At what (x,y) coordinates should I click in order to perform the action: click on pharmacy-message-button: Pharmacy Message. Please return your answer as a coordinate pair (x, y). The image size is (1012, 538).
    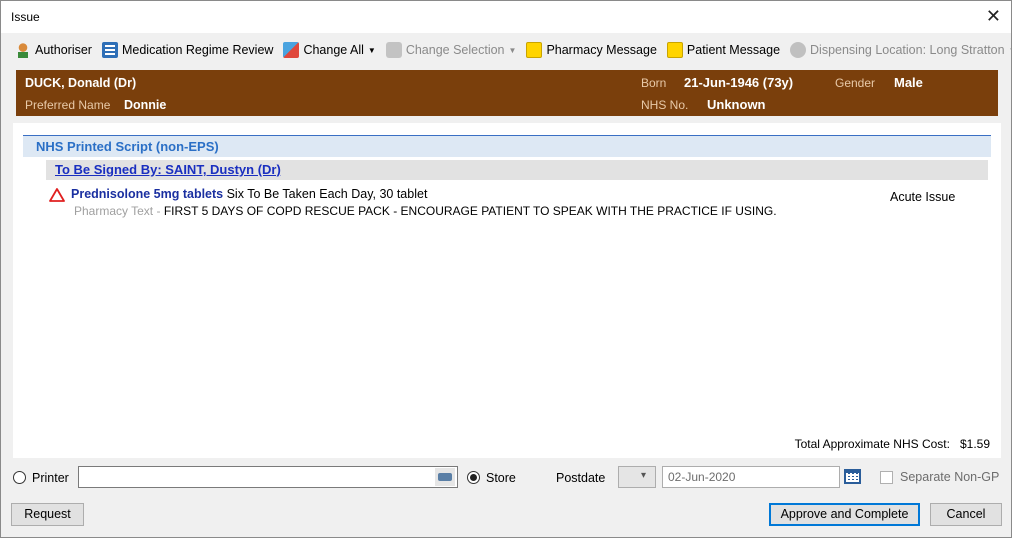
    Looking at the image, I should click on (591, 50).